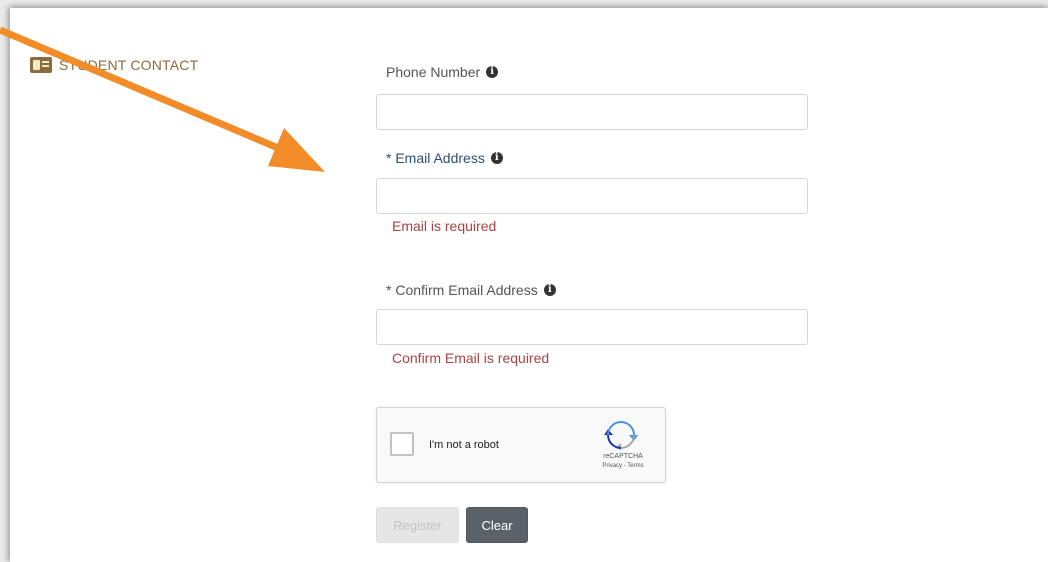  I want to click on phone-input, so click(592, 112).